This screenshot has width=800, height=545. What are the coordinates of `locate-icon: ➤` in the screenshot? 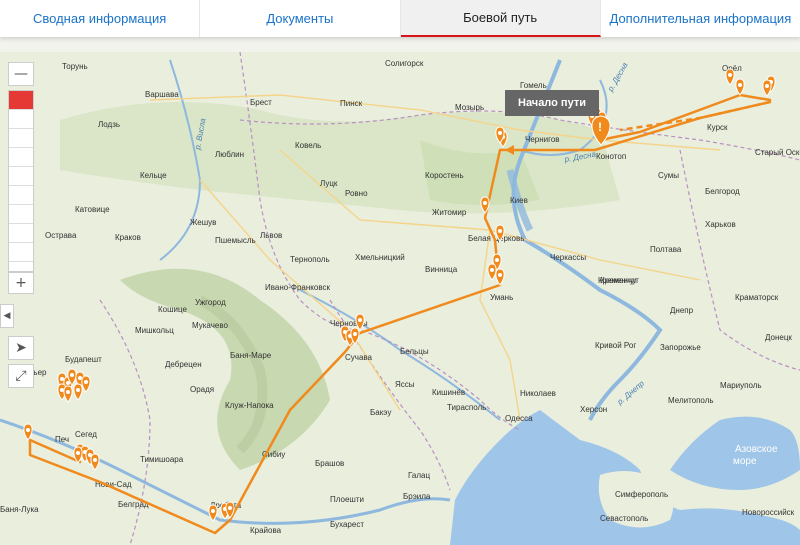 It's located at (21, 348).